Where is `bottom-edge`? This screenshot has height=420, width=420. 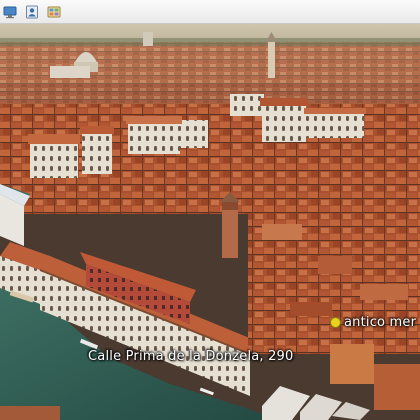 bottom-edge is located at coordinates (30, 413).